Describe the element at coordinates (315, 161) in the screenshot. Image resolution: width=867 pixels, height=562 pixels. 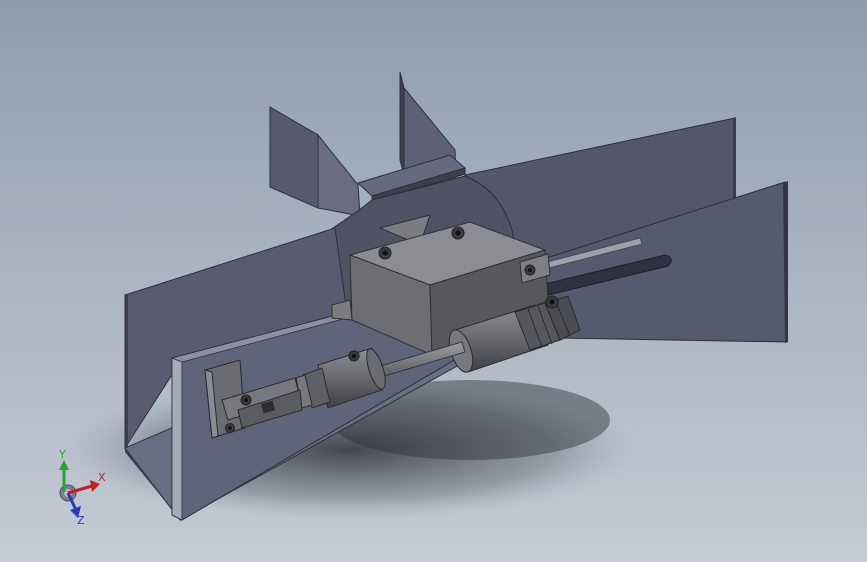
I see `fin-back-left` at that location.